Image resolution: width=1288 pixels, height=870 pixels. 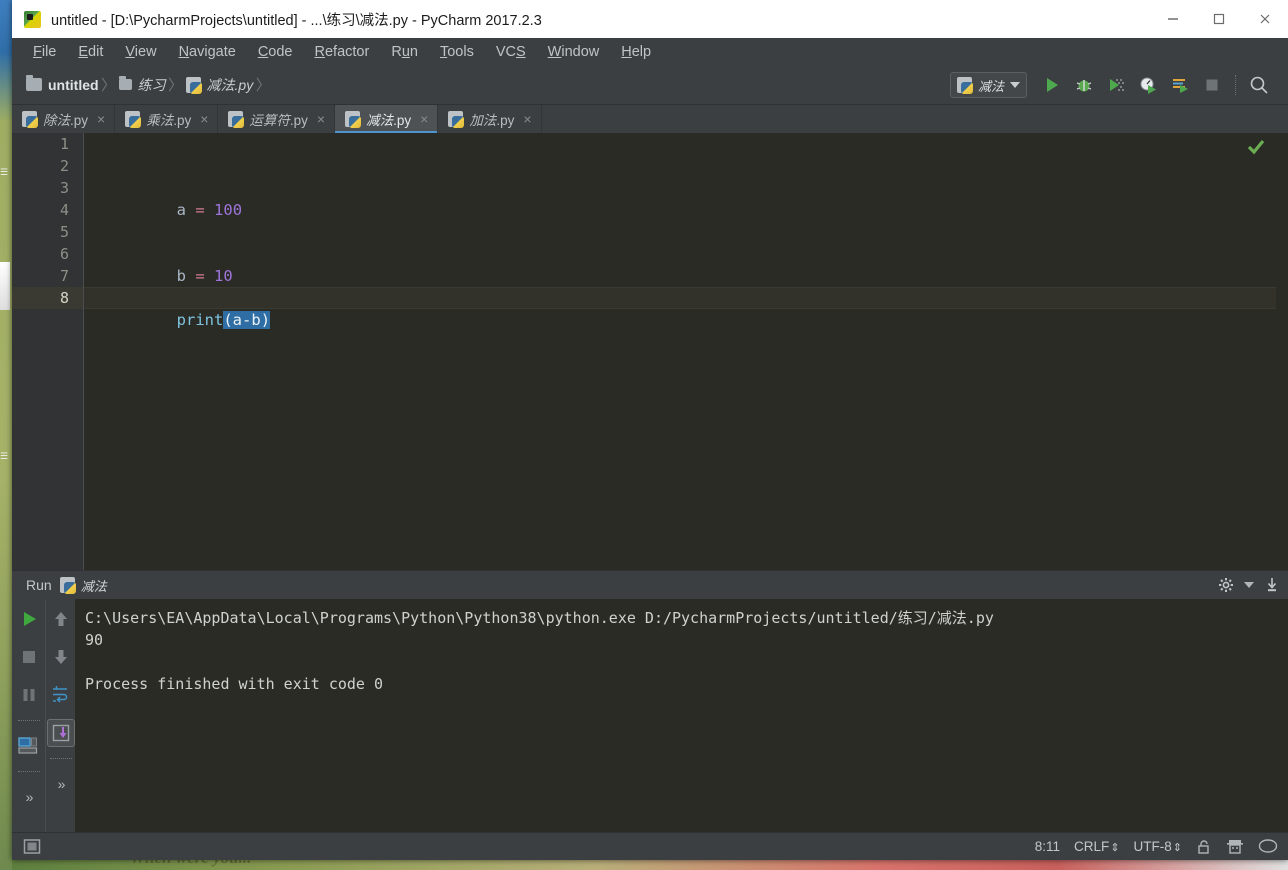 What do you see at coordinates (1096, 846) in the screenshot?
I see `line-separator-widget: CRLF⇕` at bounding box center [1096, 846].